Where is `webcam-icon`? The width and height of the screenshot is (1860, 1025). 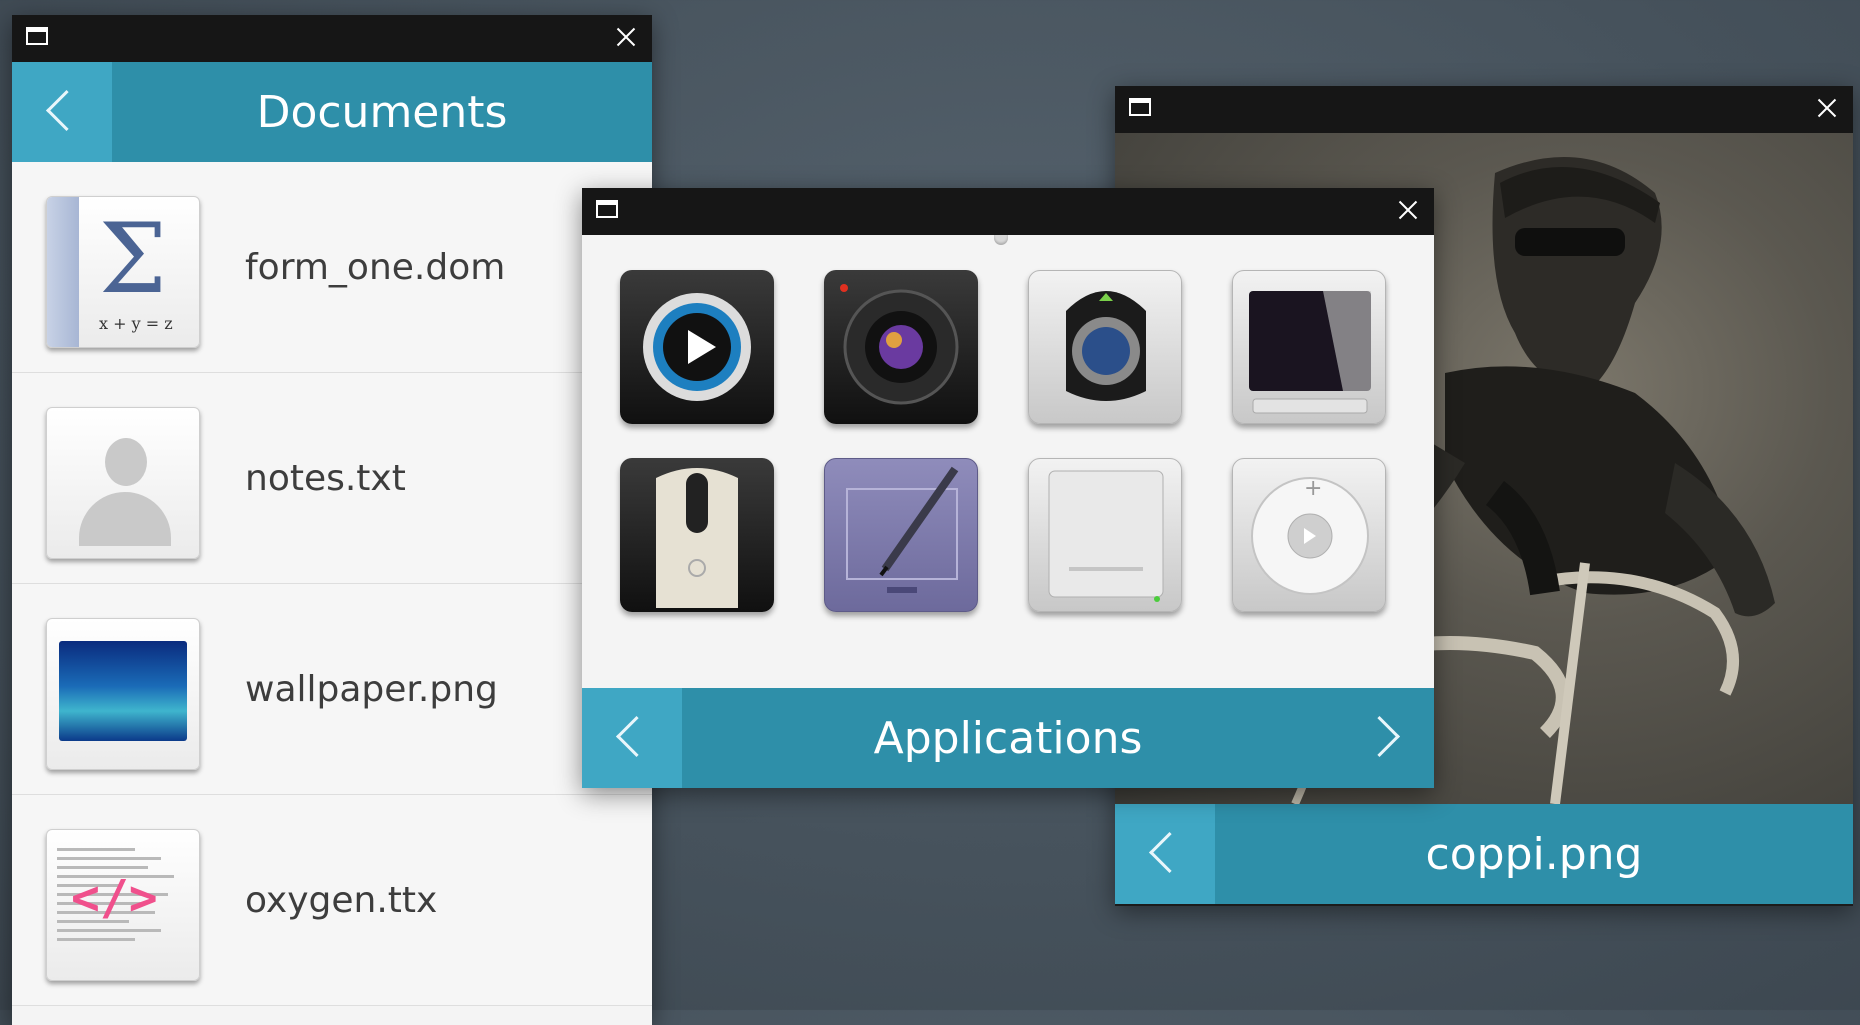
webcam-icon is located at coordinates (1105, 347).